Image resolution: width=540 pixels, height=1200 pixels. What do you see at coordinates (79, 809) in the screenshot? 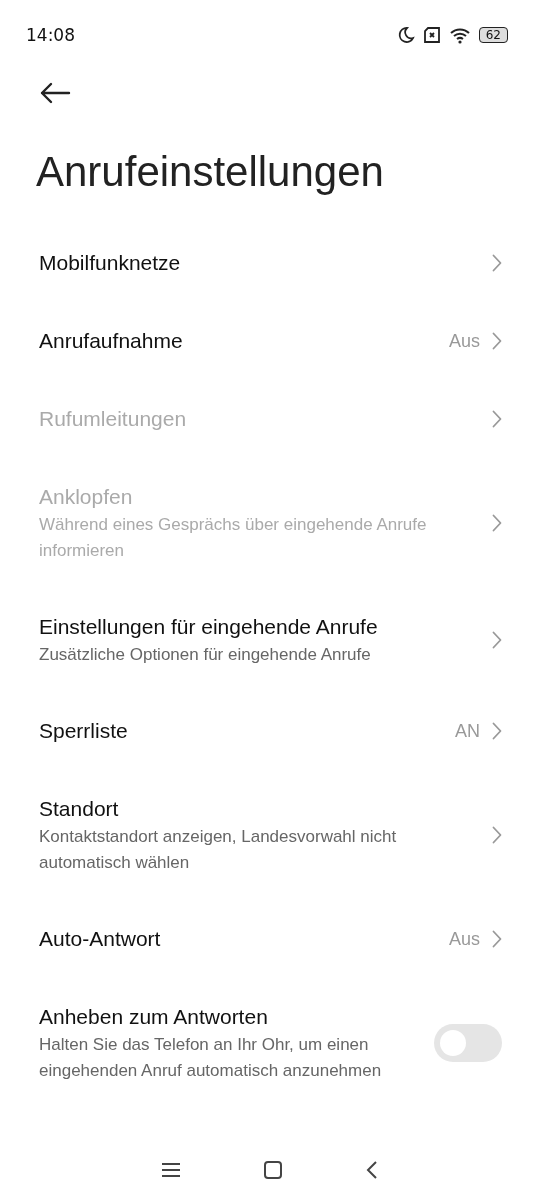
I see `item-title: Standort` at bounding box center [79, 809].